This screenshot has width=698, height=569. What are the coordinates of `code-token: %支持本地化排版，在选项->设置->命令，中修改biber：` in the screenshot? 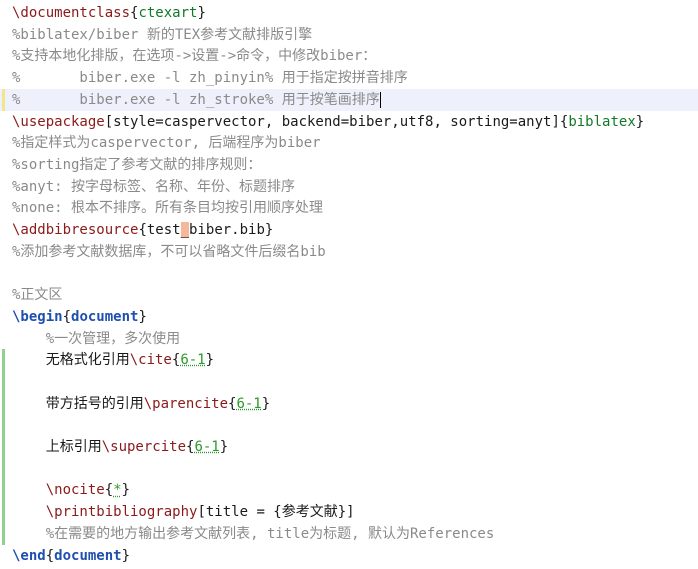 It's located at (194, 56).